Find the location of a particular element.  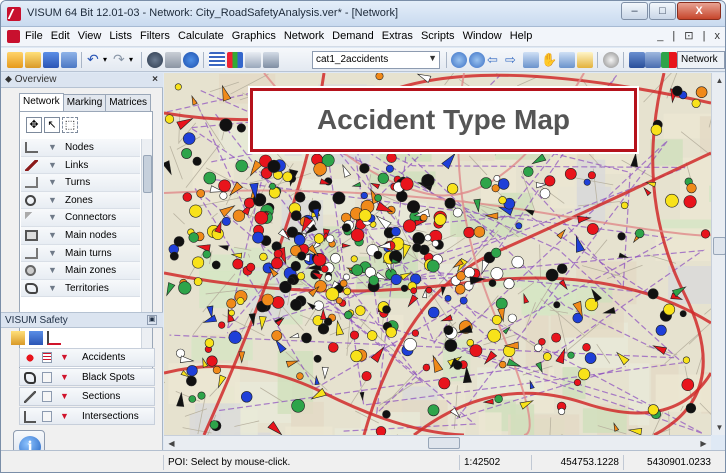

graphic-parameters-icon is located at coordinates (235, 60).